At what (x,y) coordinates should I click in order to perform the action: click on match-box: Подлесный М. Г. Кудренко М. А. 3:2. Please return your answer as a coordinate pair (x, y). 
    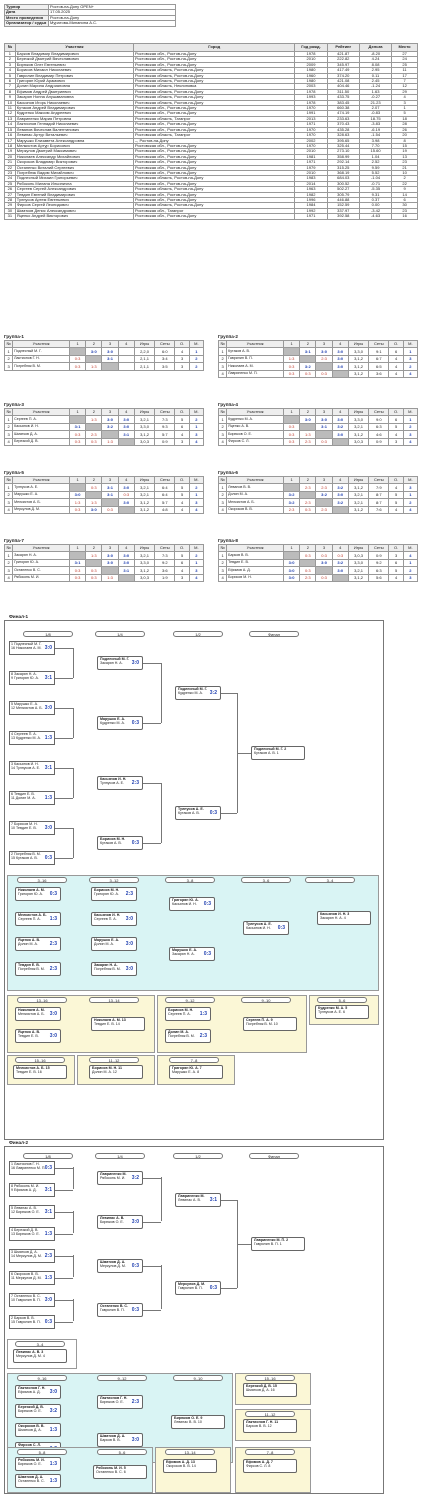
    Looking at the image, I should click on (198, 693).